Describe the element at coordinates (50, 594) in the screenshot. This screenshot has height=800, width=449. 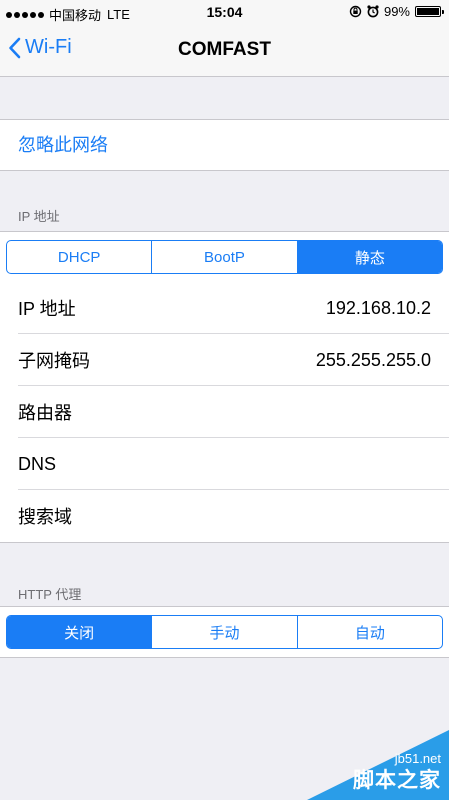
I see `http-proxy-section-header: HTTP 代理` at that location.